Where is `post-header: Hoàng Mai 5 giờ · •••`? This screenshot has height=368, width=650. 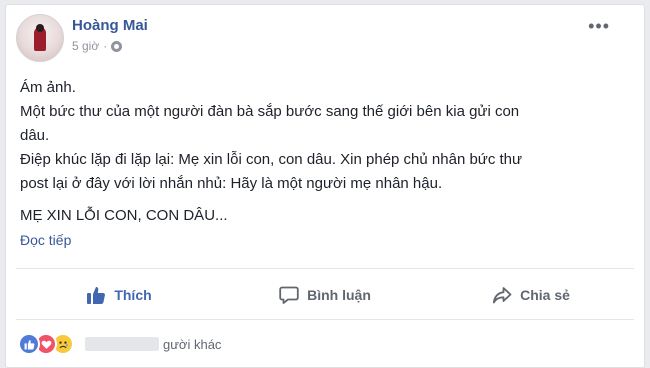 post-header: Hoàng Mai 5 giờ · ••• is located at coordinates (316, 37).